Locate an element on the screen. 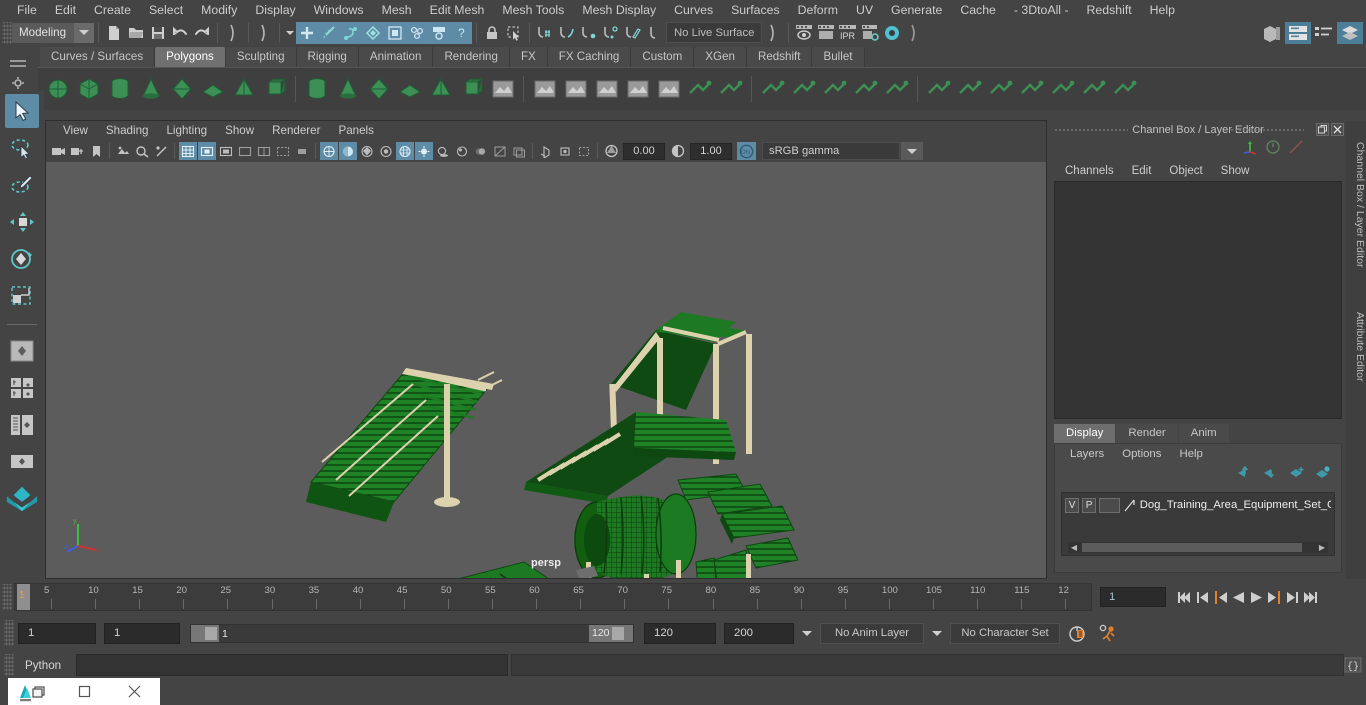  snap-grid-icon is located at coordinates (545, 33).